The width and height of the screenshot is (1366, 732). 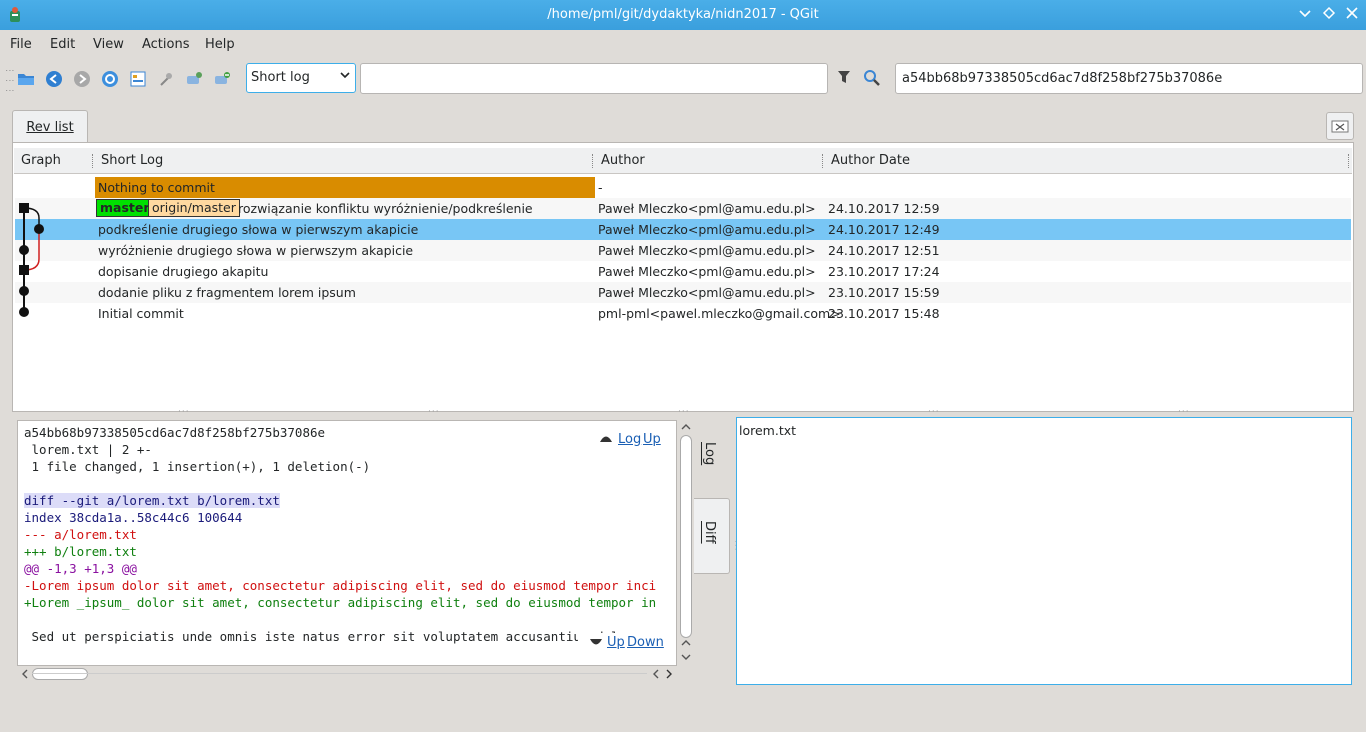 What do you see at coordinates (1329, 15) in the screenshot?
I see `maximize-button` at bounding box center [1329, 15].